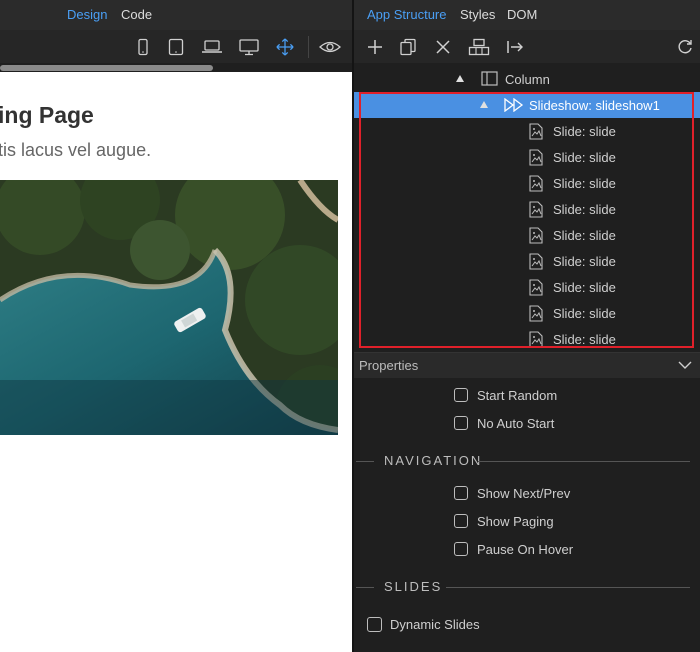 This screenshot has width=700, height=652. I want to click on slideshow-icon, so click(514, 105).